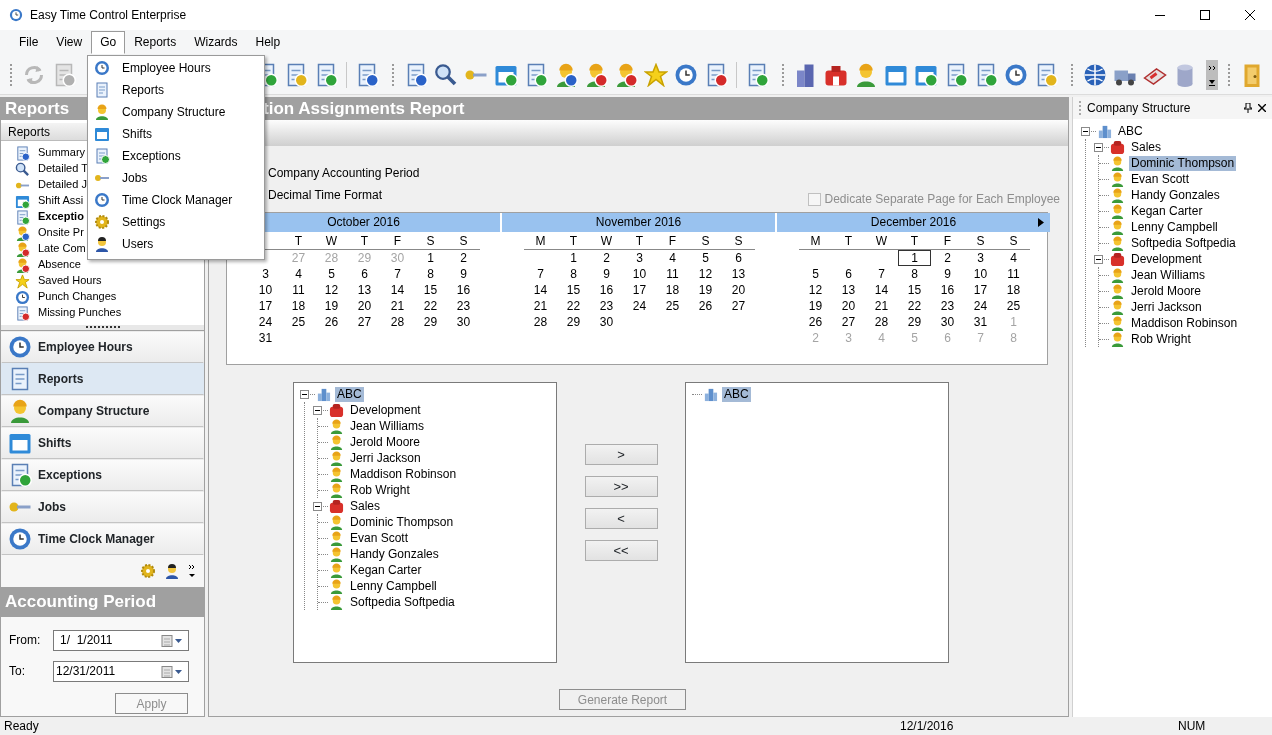 Image resolution: width=1272 pixels, height=735 pixels. What do you see at coordinates (621, 486) in the screenshot?
I see `transfer-button: >>` at bounding box center [621, 486].